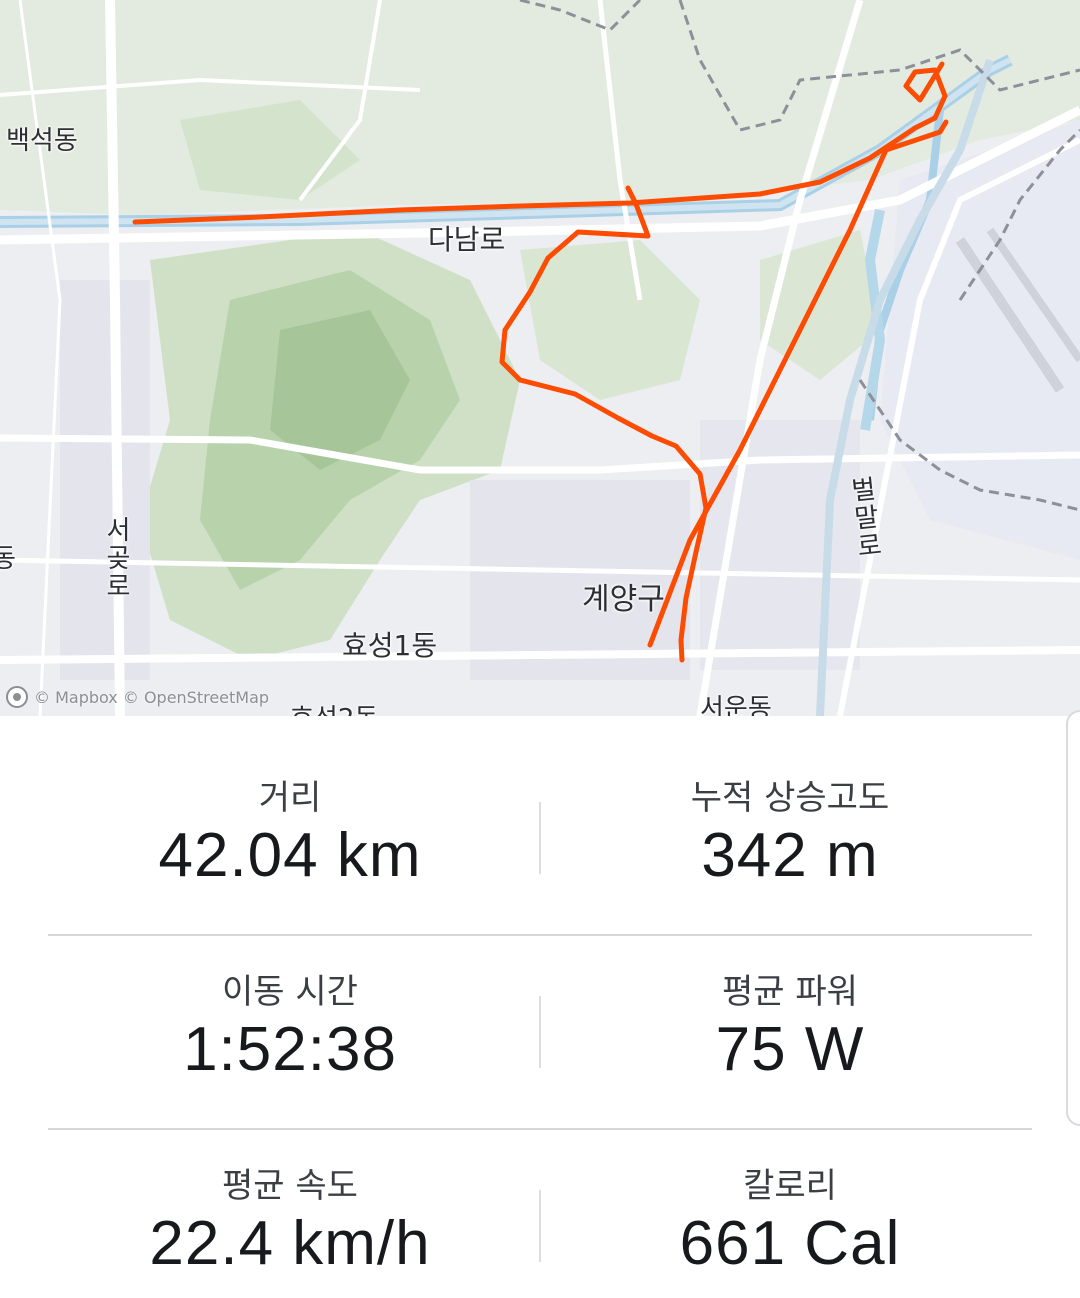 This screenshot has width=1080, height=1298. What do you see at coordinates (152, 697) in the screenshot?
I see `attribution-text: © Mapbox © OpenStreetMap` at bounding box center [152, 697].